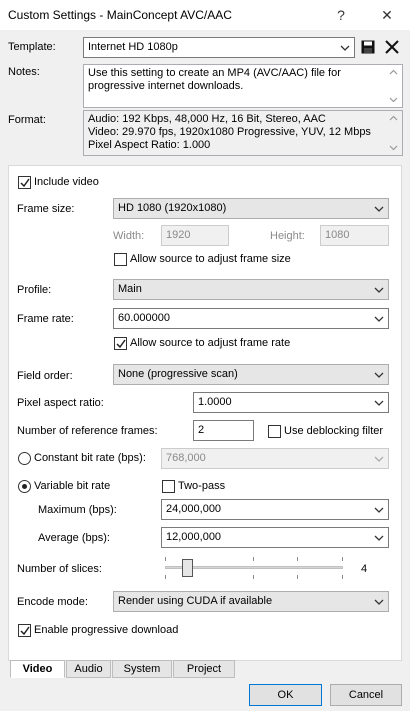  I want to click on ok-button: OK, so click(285, 695).